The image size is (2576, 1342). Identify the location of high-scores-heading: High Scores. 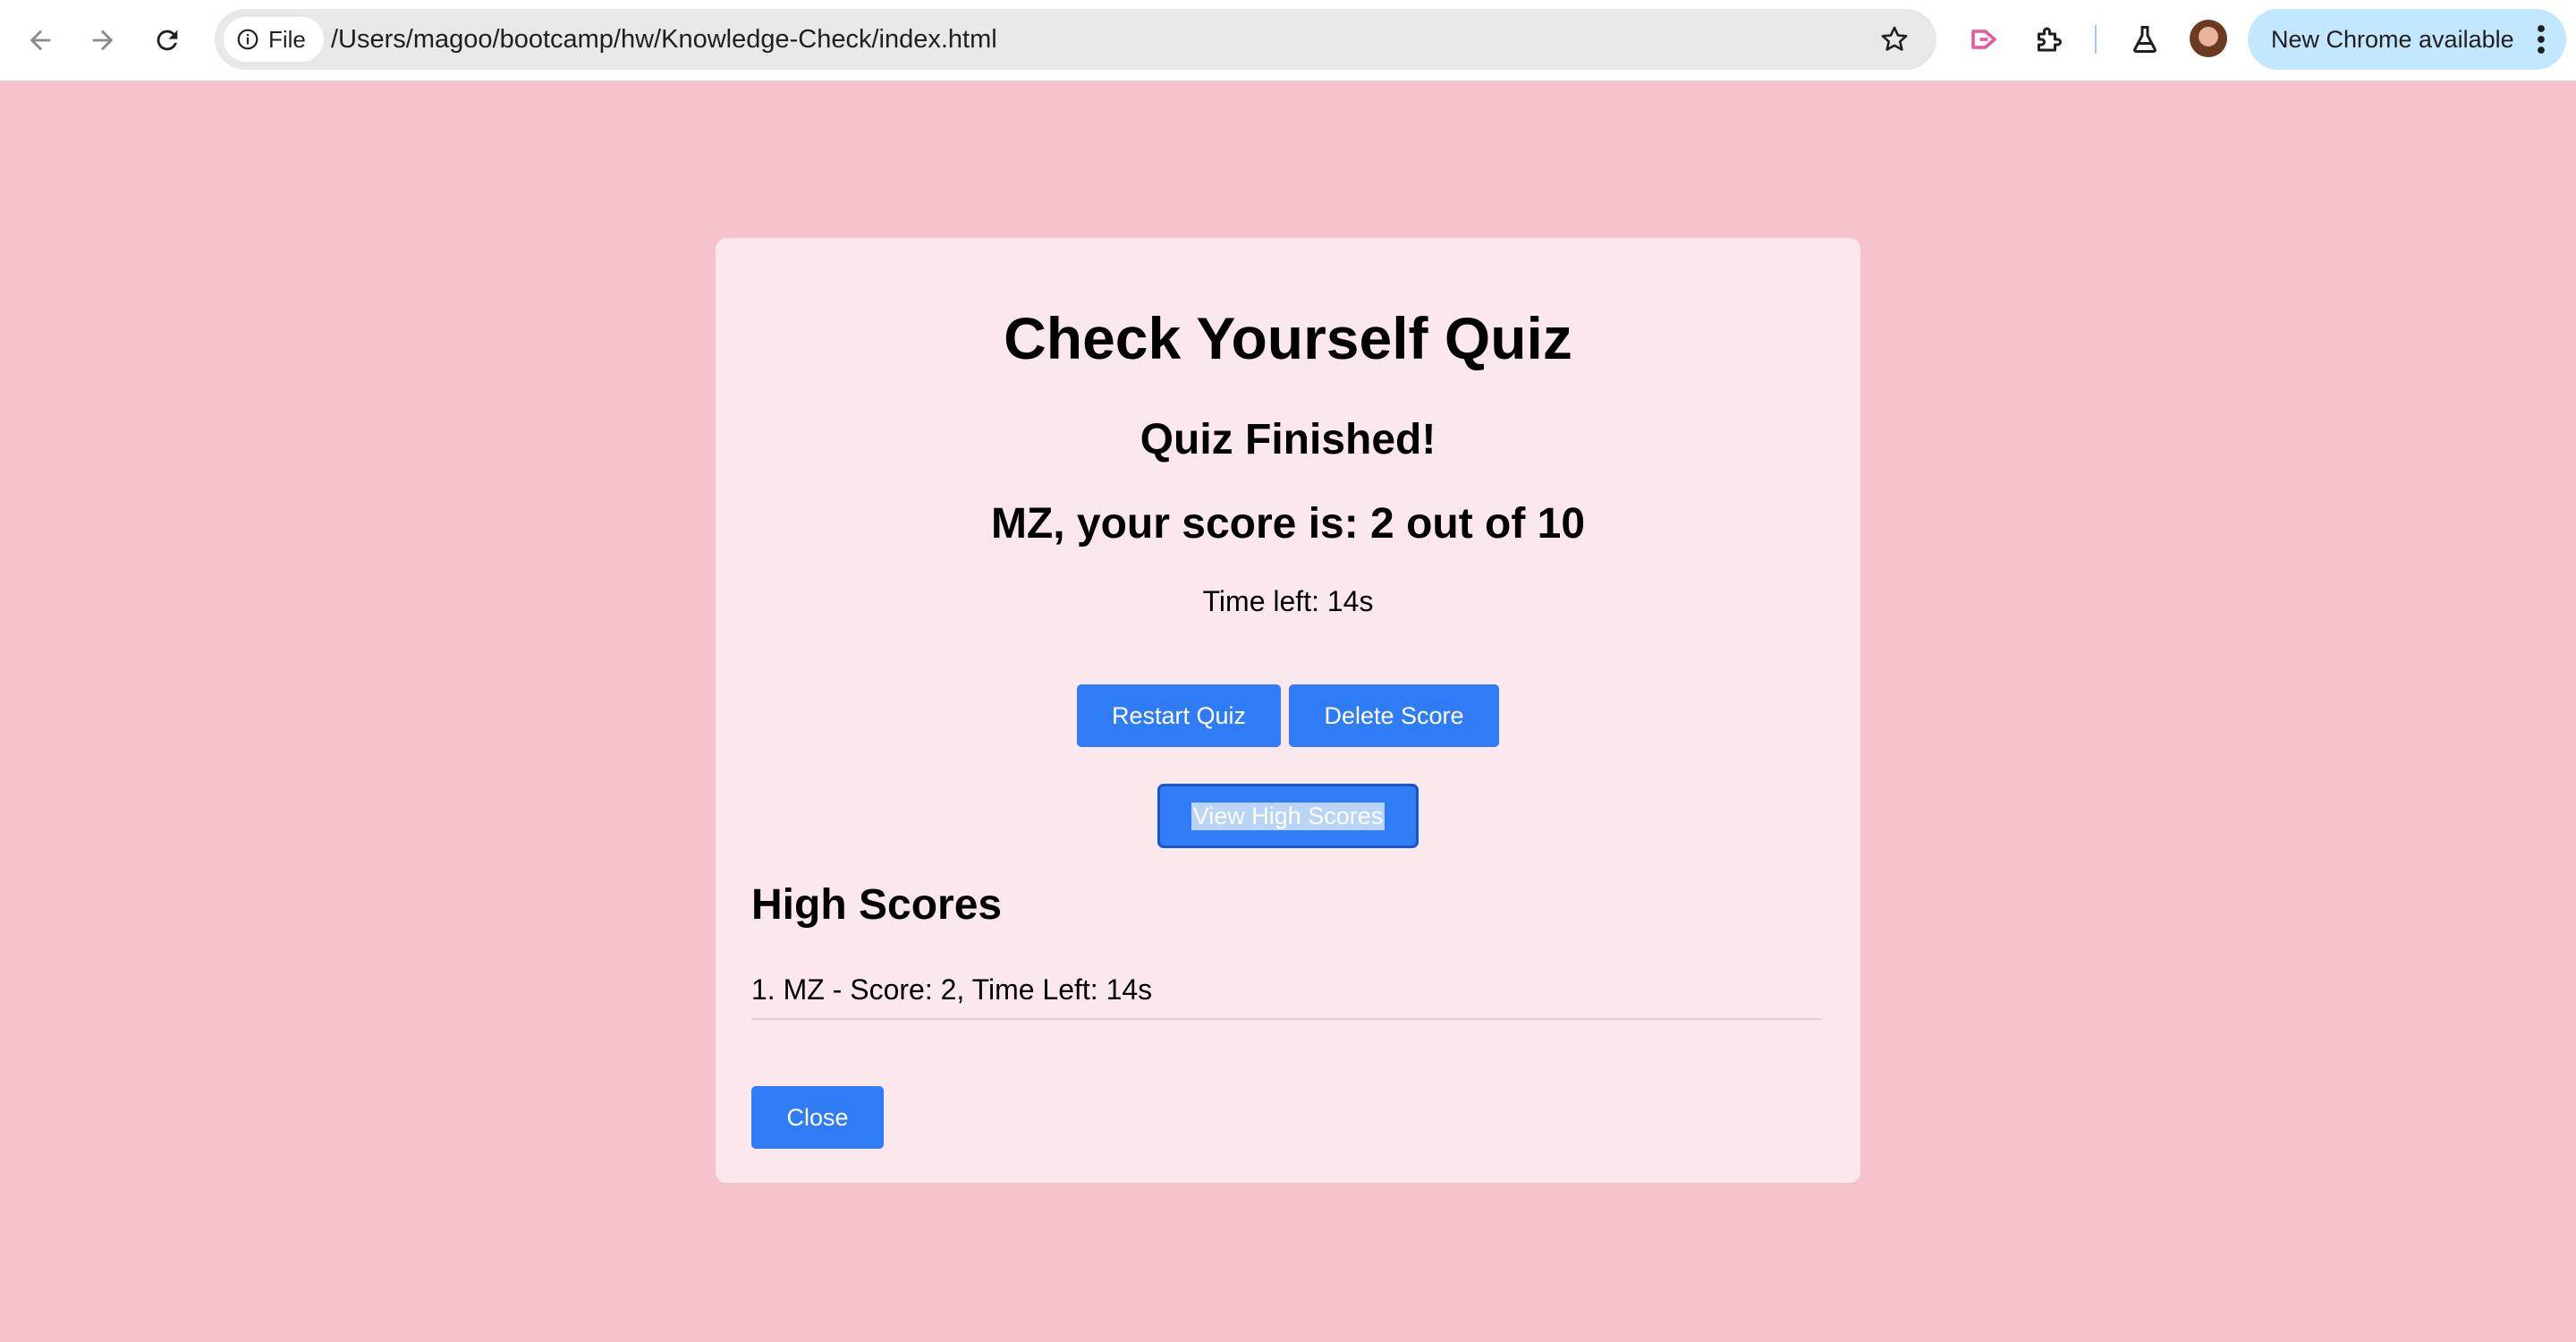
(877, 905).